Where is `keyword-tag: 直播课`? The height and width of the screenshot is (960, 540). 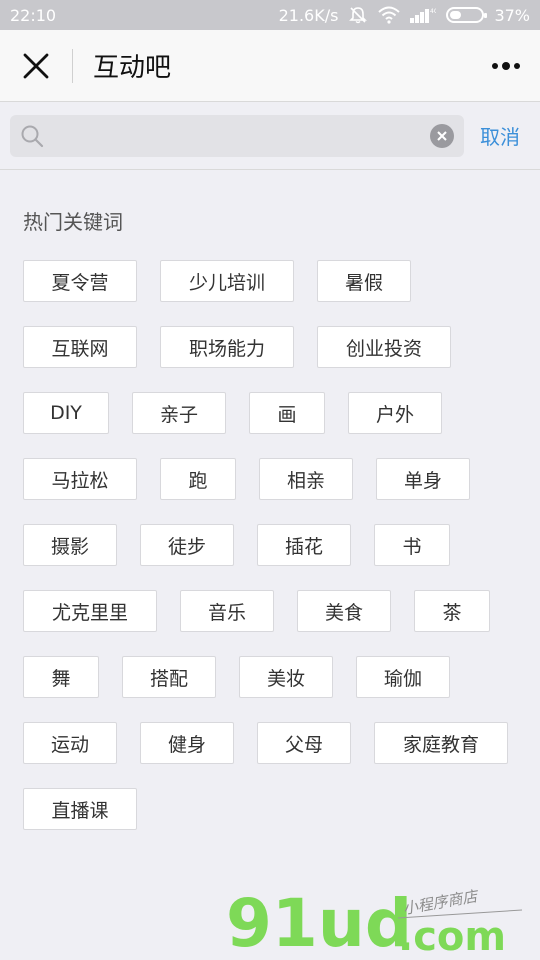 keyword-tag: 直播课 is located at coordinates (80, 809).